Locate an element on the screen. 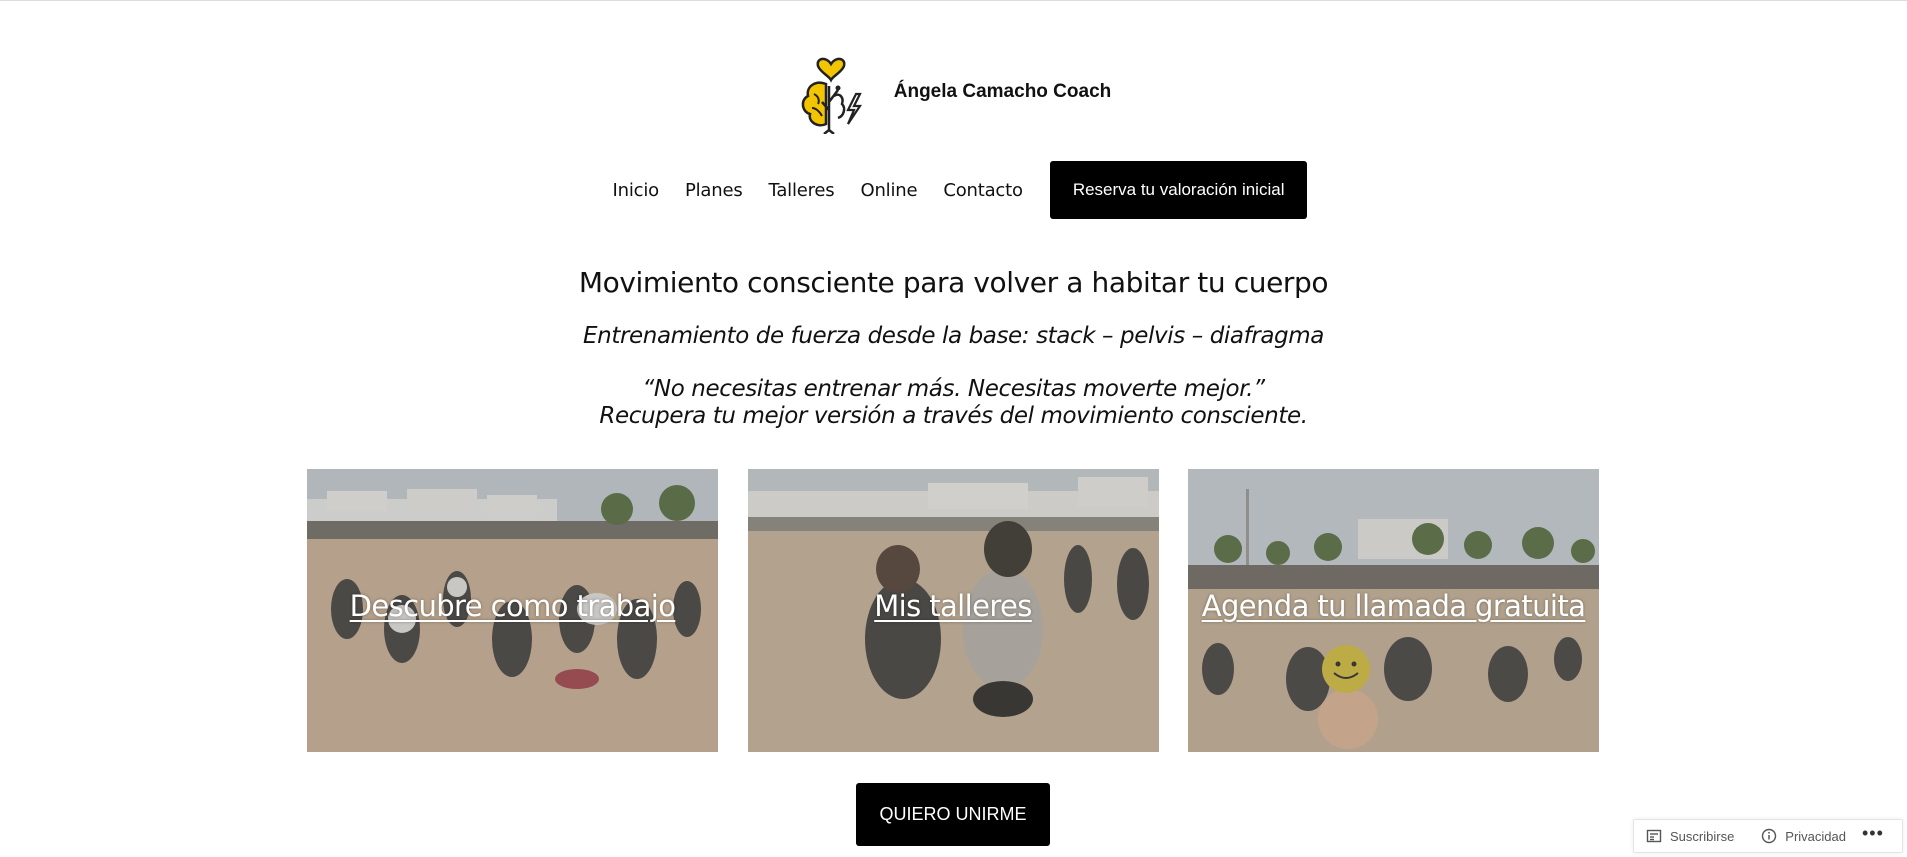 Image resolution: width=1907 pixels, height=857 pixels. card-descubre: Descubre como trabajo is located at coordinates (512, 610).